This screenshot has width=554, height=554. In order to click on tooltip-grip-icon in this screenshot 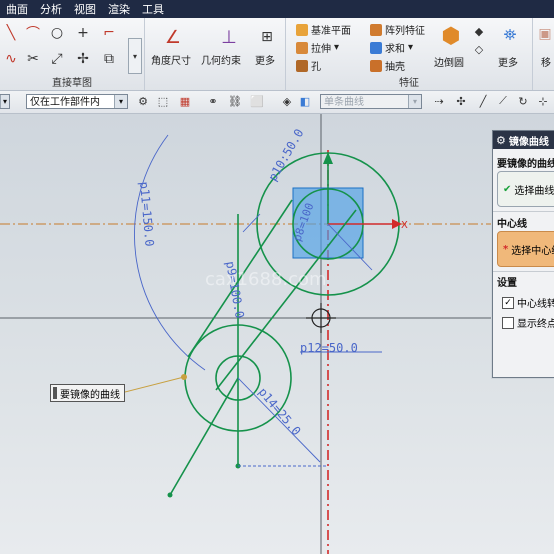, I will do `click(55, 393)`.